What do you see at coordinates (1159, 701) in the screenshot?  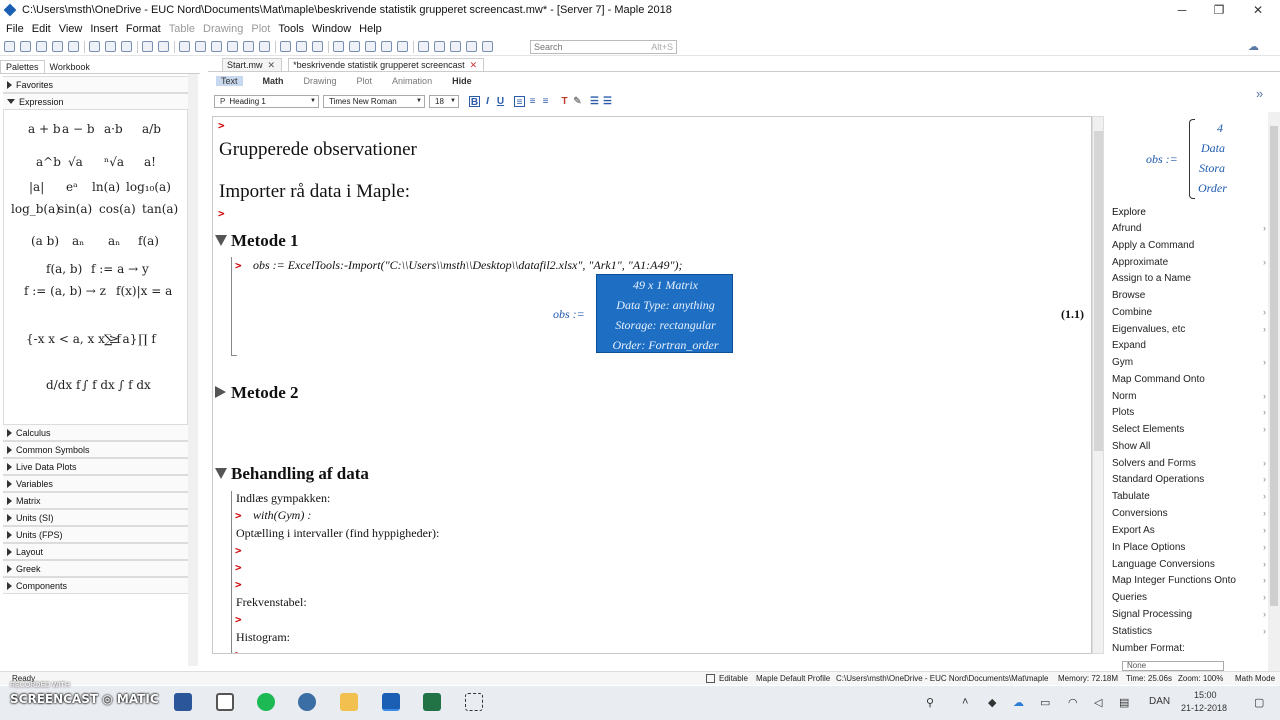 I see `language-indicator: DAN` at bounding box center [1159, 701].